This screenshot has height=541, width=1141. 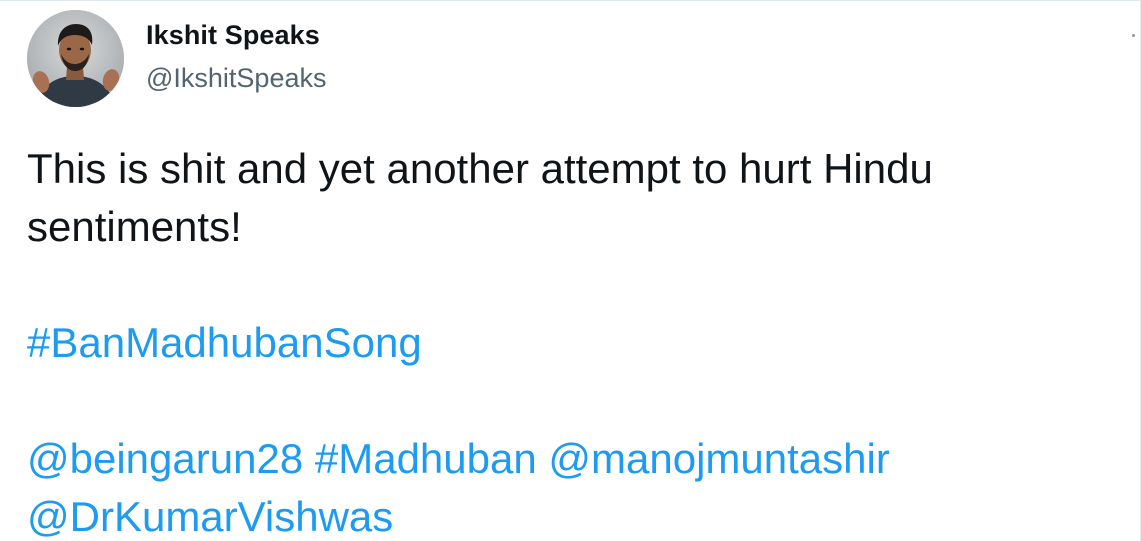 I want to click on avatar, so click(x=75, y=58).